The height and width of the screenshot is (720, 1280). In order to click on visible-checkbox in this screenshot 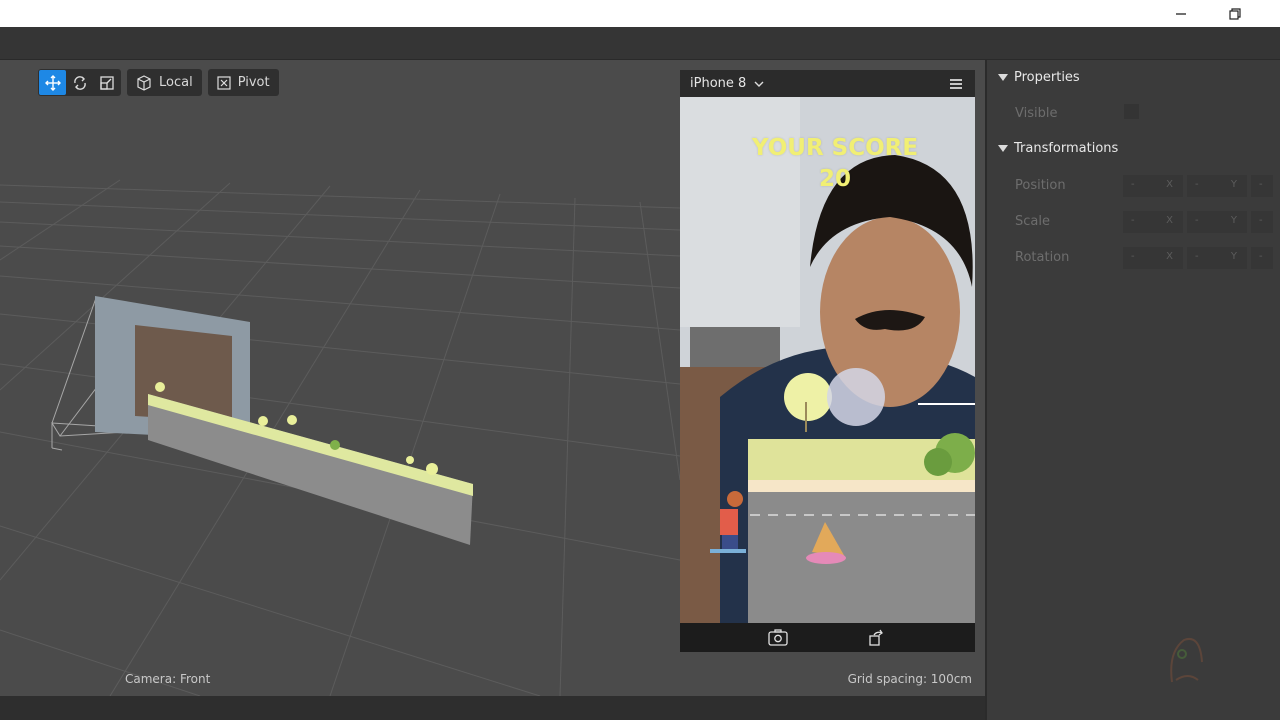, I will do `click(1131, 111)`.